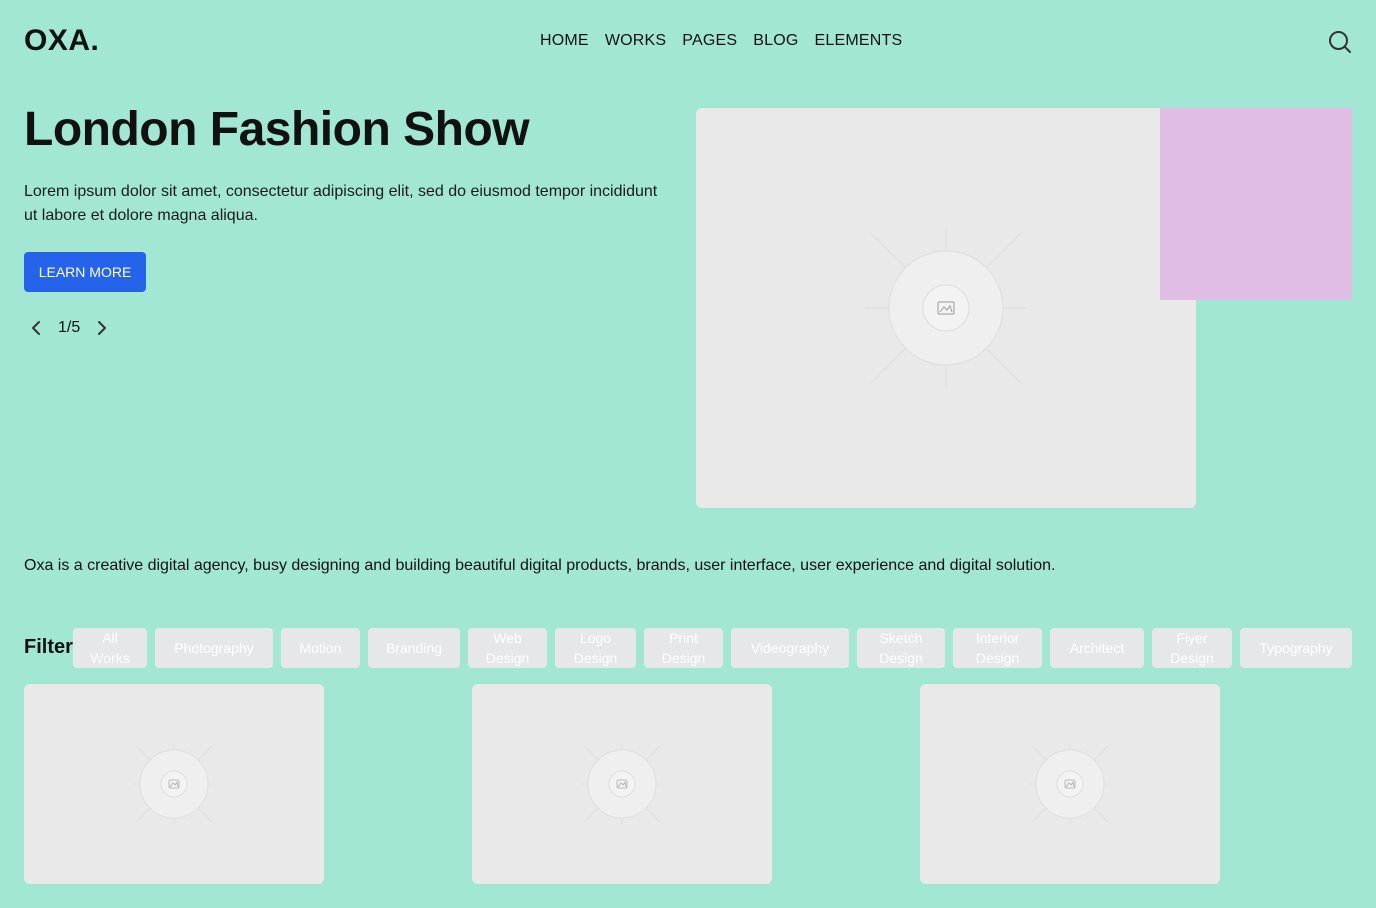  I want to click on filter-chip-branding: Branding, so click(414, 648).